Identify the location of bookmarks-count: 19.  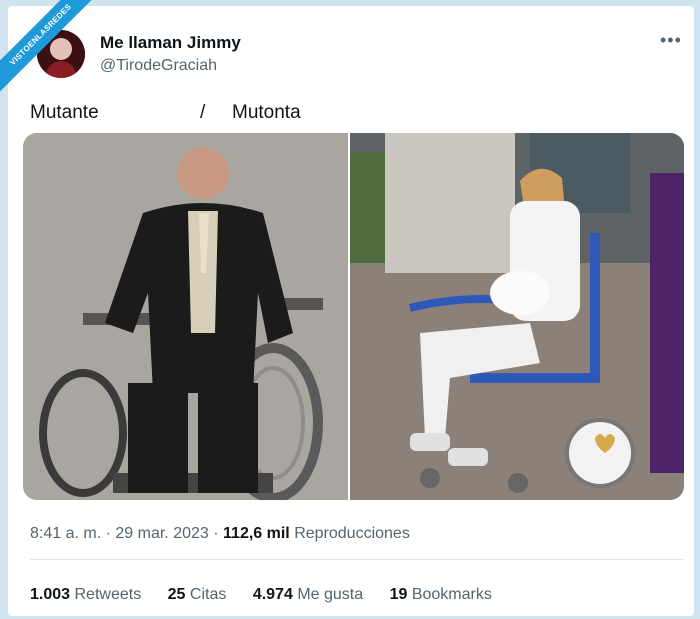
(398, 594).